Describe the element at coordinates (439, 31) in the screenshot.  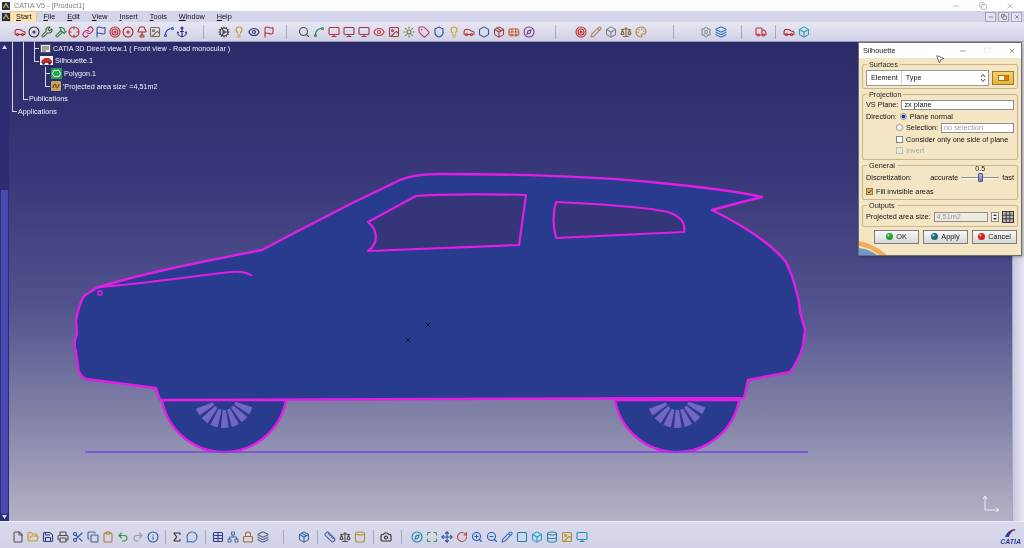
I see `shield-icon` at that location.